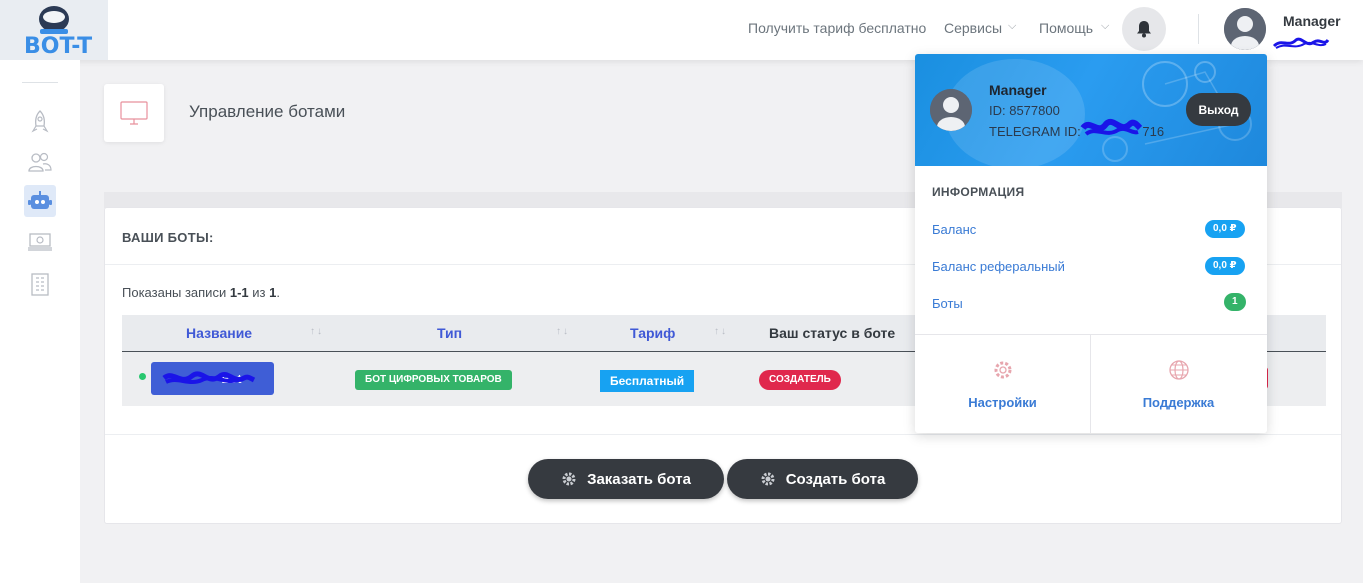  I want to click on bot-type-badge: БОТ ЦИФРОВЫХ ТОВАРОВ, so click(433, 380).